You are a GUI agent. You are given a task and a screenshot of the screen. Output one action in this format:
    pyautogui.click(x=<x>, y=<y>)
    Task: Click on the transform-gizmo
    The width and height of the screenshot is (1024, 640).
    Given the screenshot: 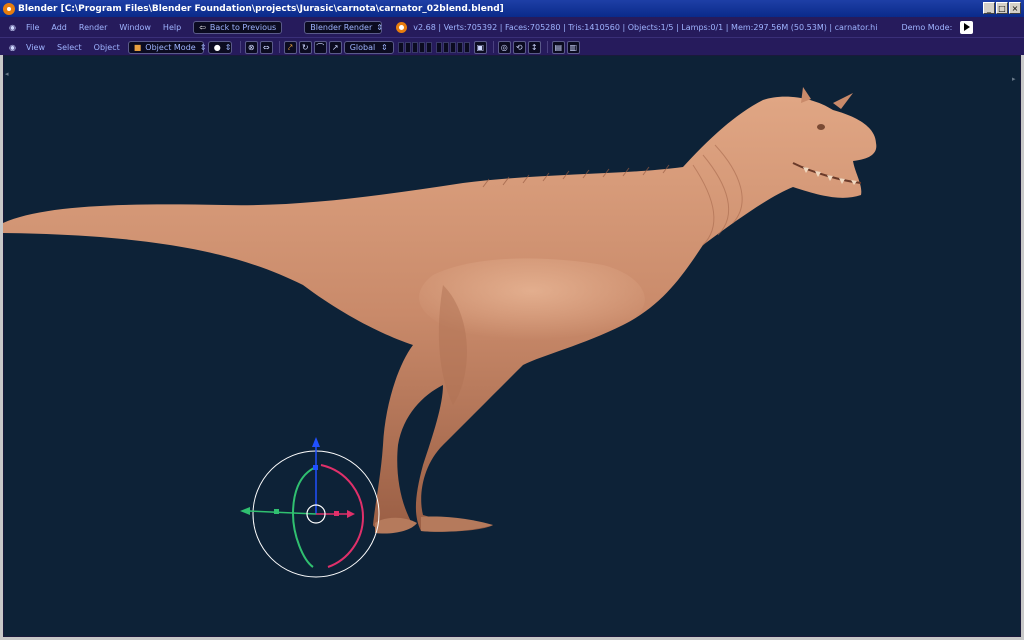 What is the action you would take?
    pyautogui.click(x=310, y=507)
    